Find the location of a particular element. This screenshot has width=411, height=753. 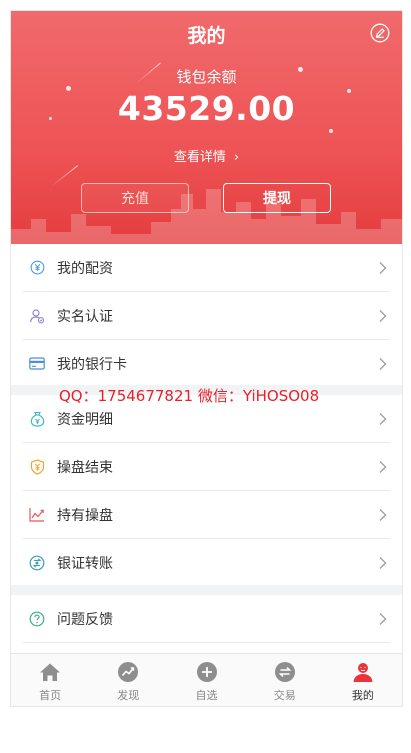

menu-item-label: 资金明细 is located at coordinates (85, 419).